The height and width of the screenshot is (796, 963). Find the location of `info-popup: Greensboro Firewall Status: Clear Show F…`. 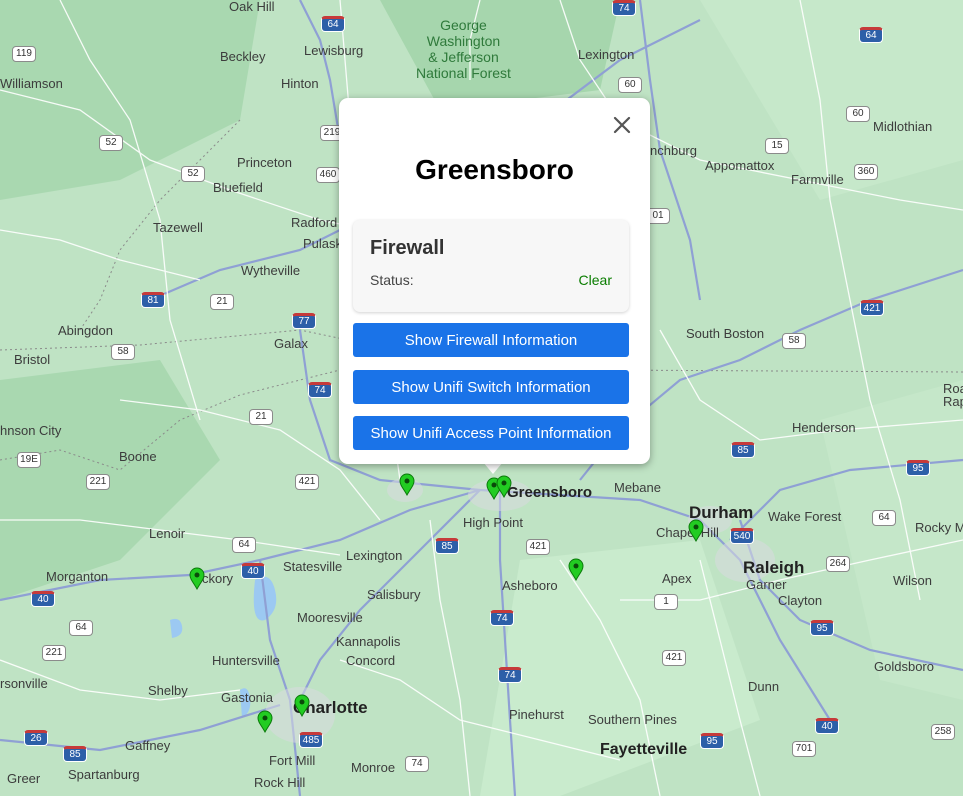

info-popup: Greensboro Firewall Status: Clear Show F… is located at coordinates (494, 281).